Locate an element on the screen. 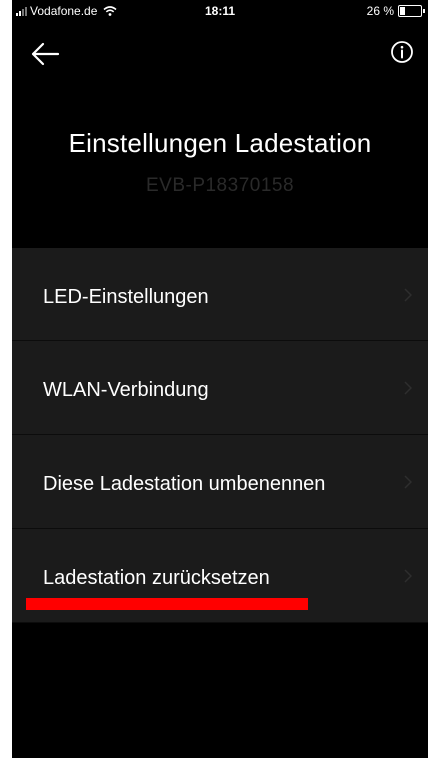 Image resolution: width=428 pixels, height=758 pixels. status-bar: Vodafone.de 18:11 26 % is located at coordinates (220, 11).